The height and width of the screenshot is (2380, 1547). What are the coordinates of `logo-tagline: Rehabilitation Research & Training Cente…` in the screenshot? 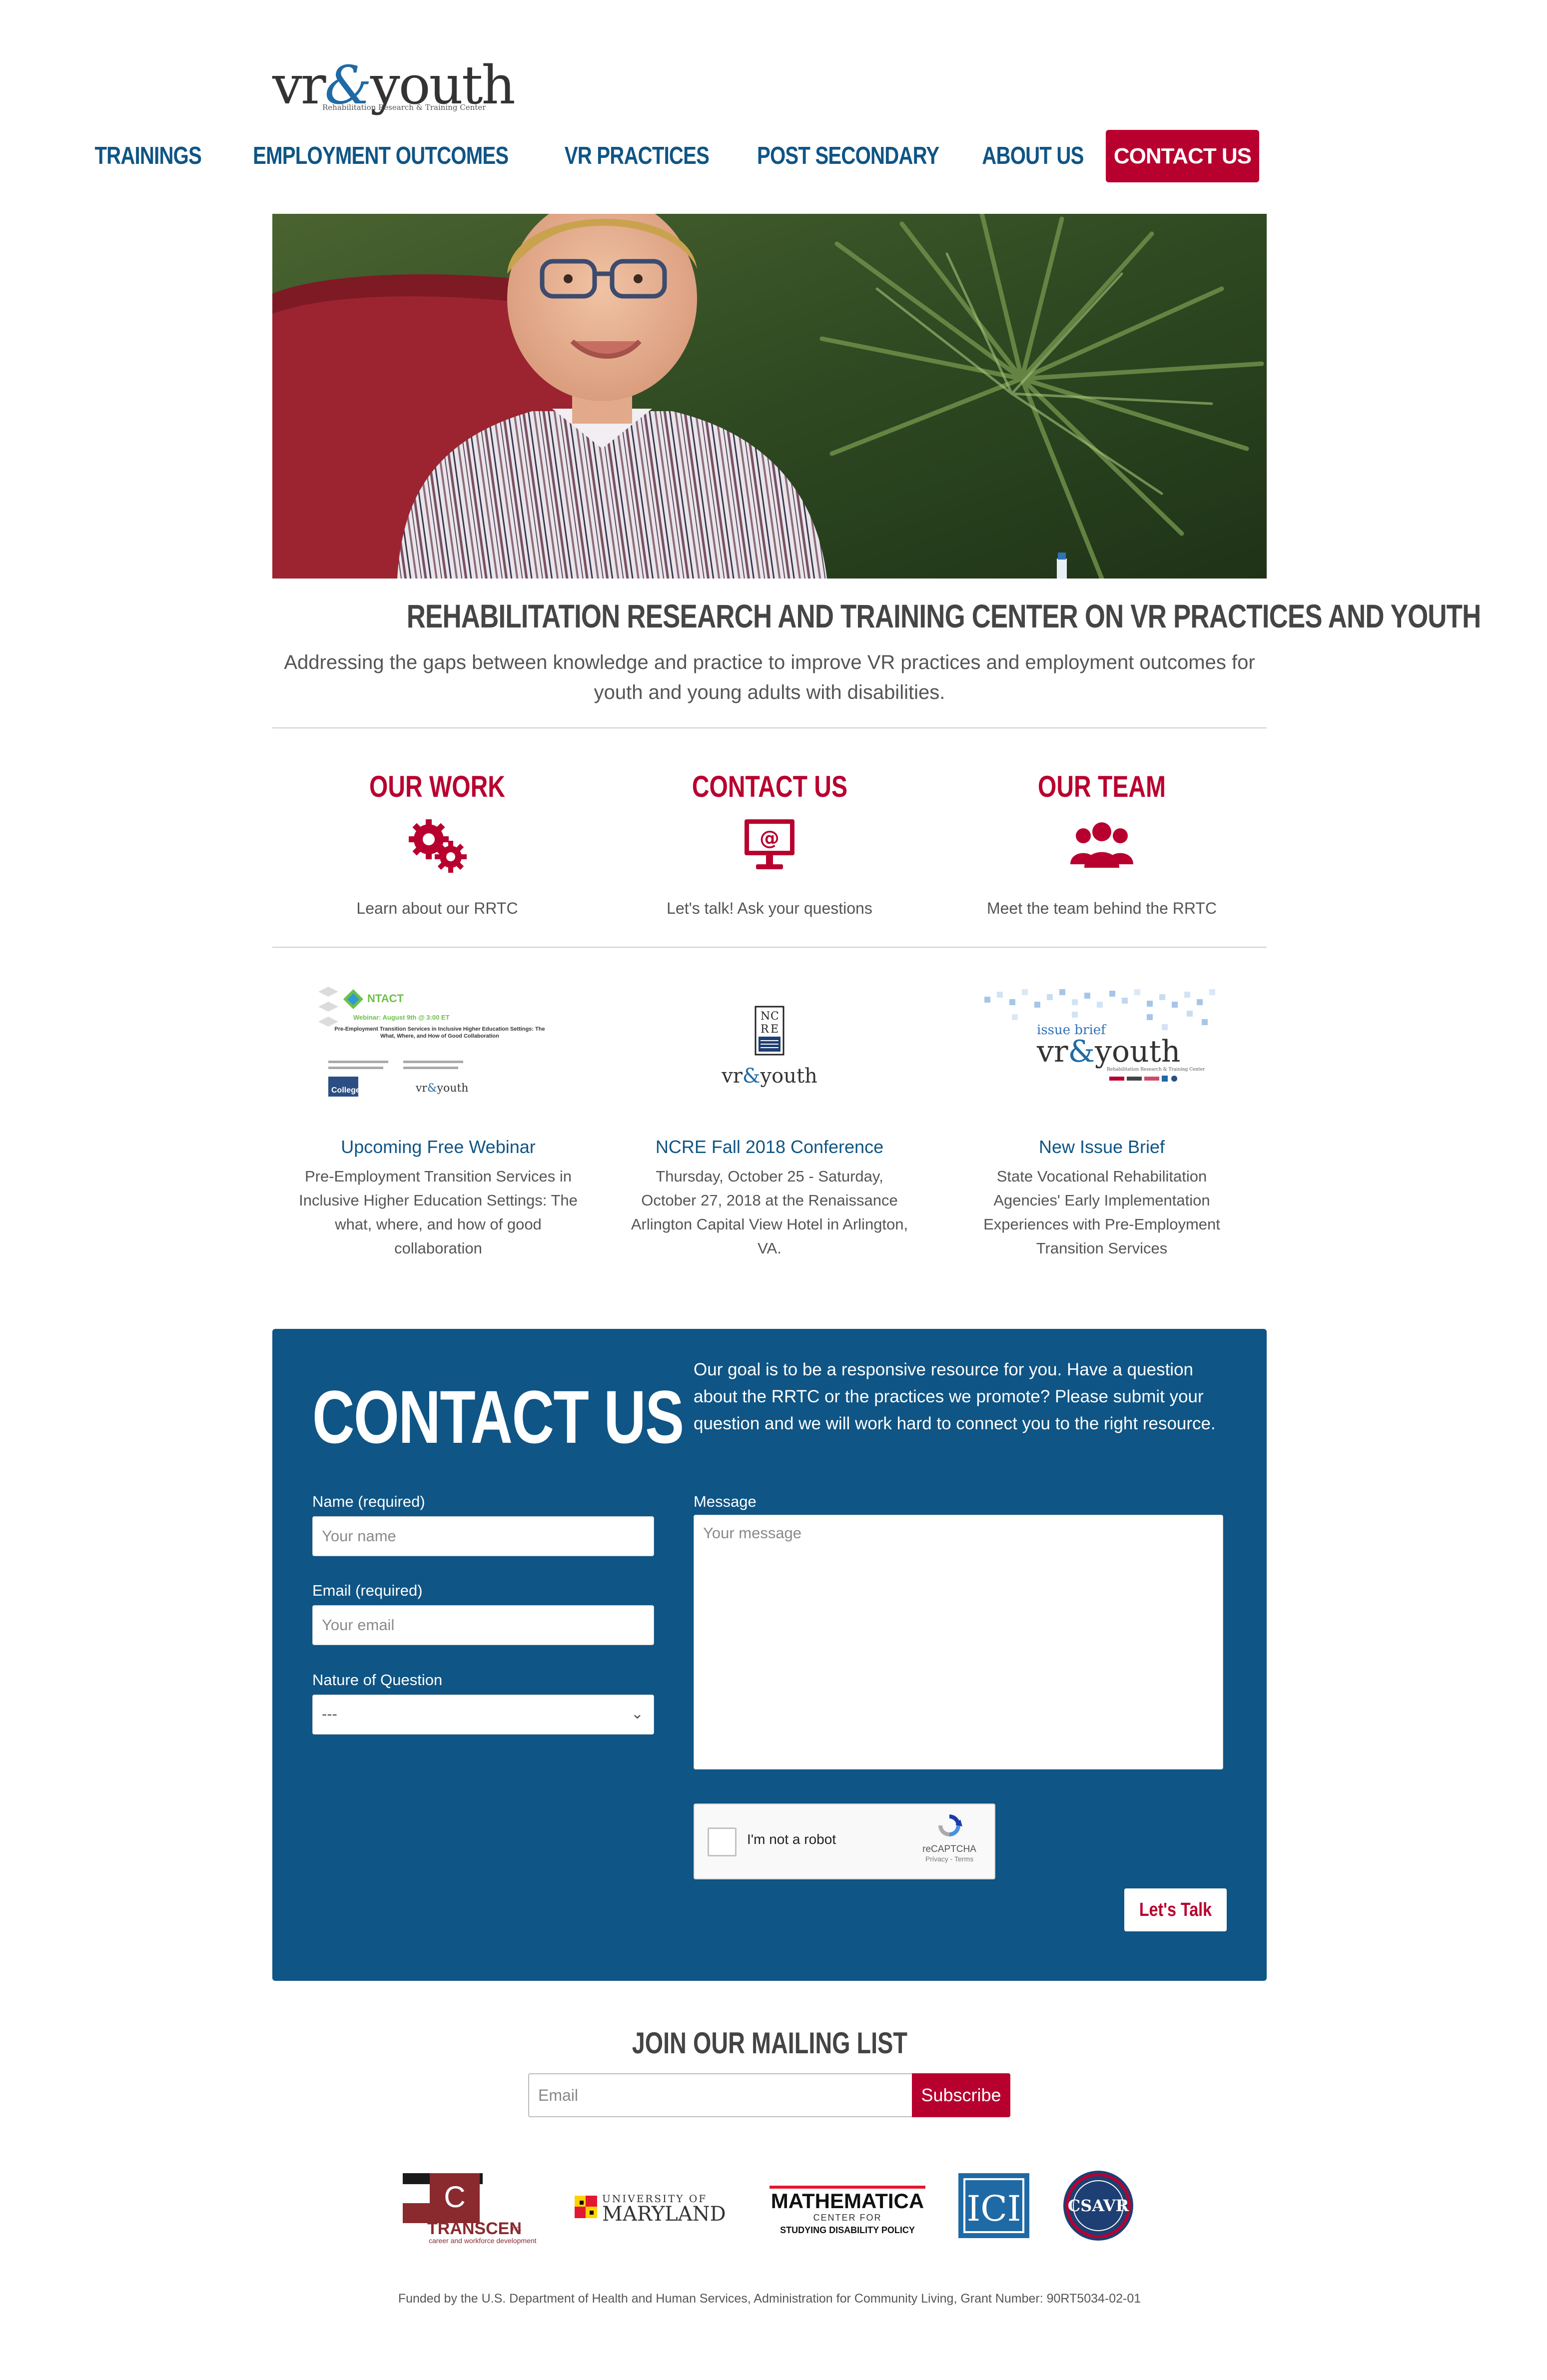 It's located at (404, 107).